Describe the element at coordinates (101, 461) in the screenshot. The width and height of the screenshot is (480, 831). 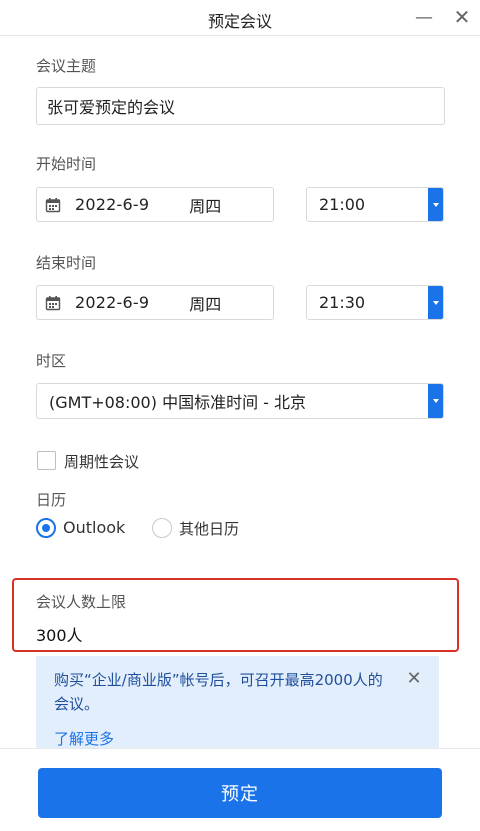
I see `recurring-label: 周期性会议` at that location.